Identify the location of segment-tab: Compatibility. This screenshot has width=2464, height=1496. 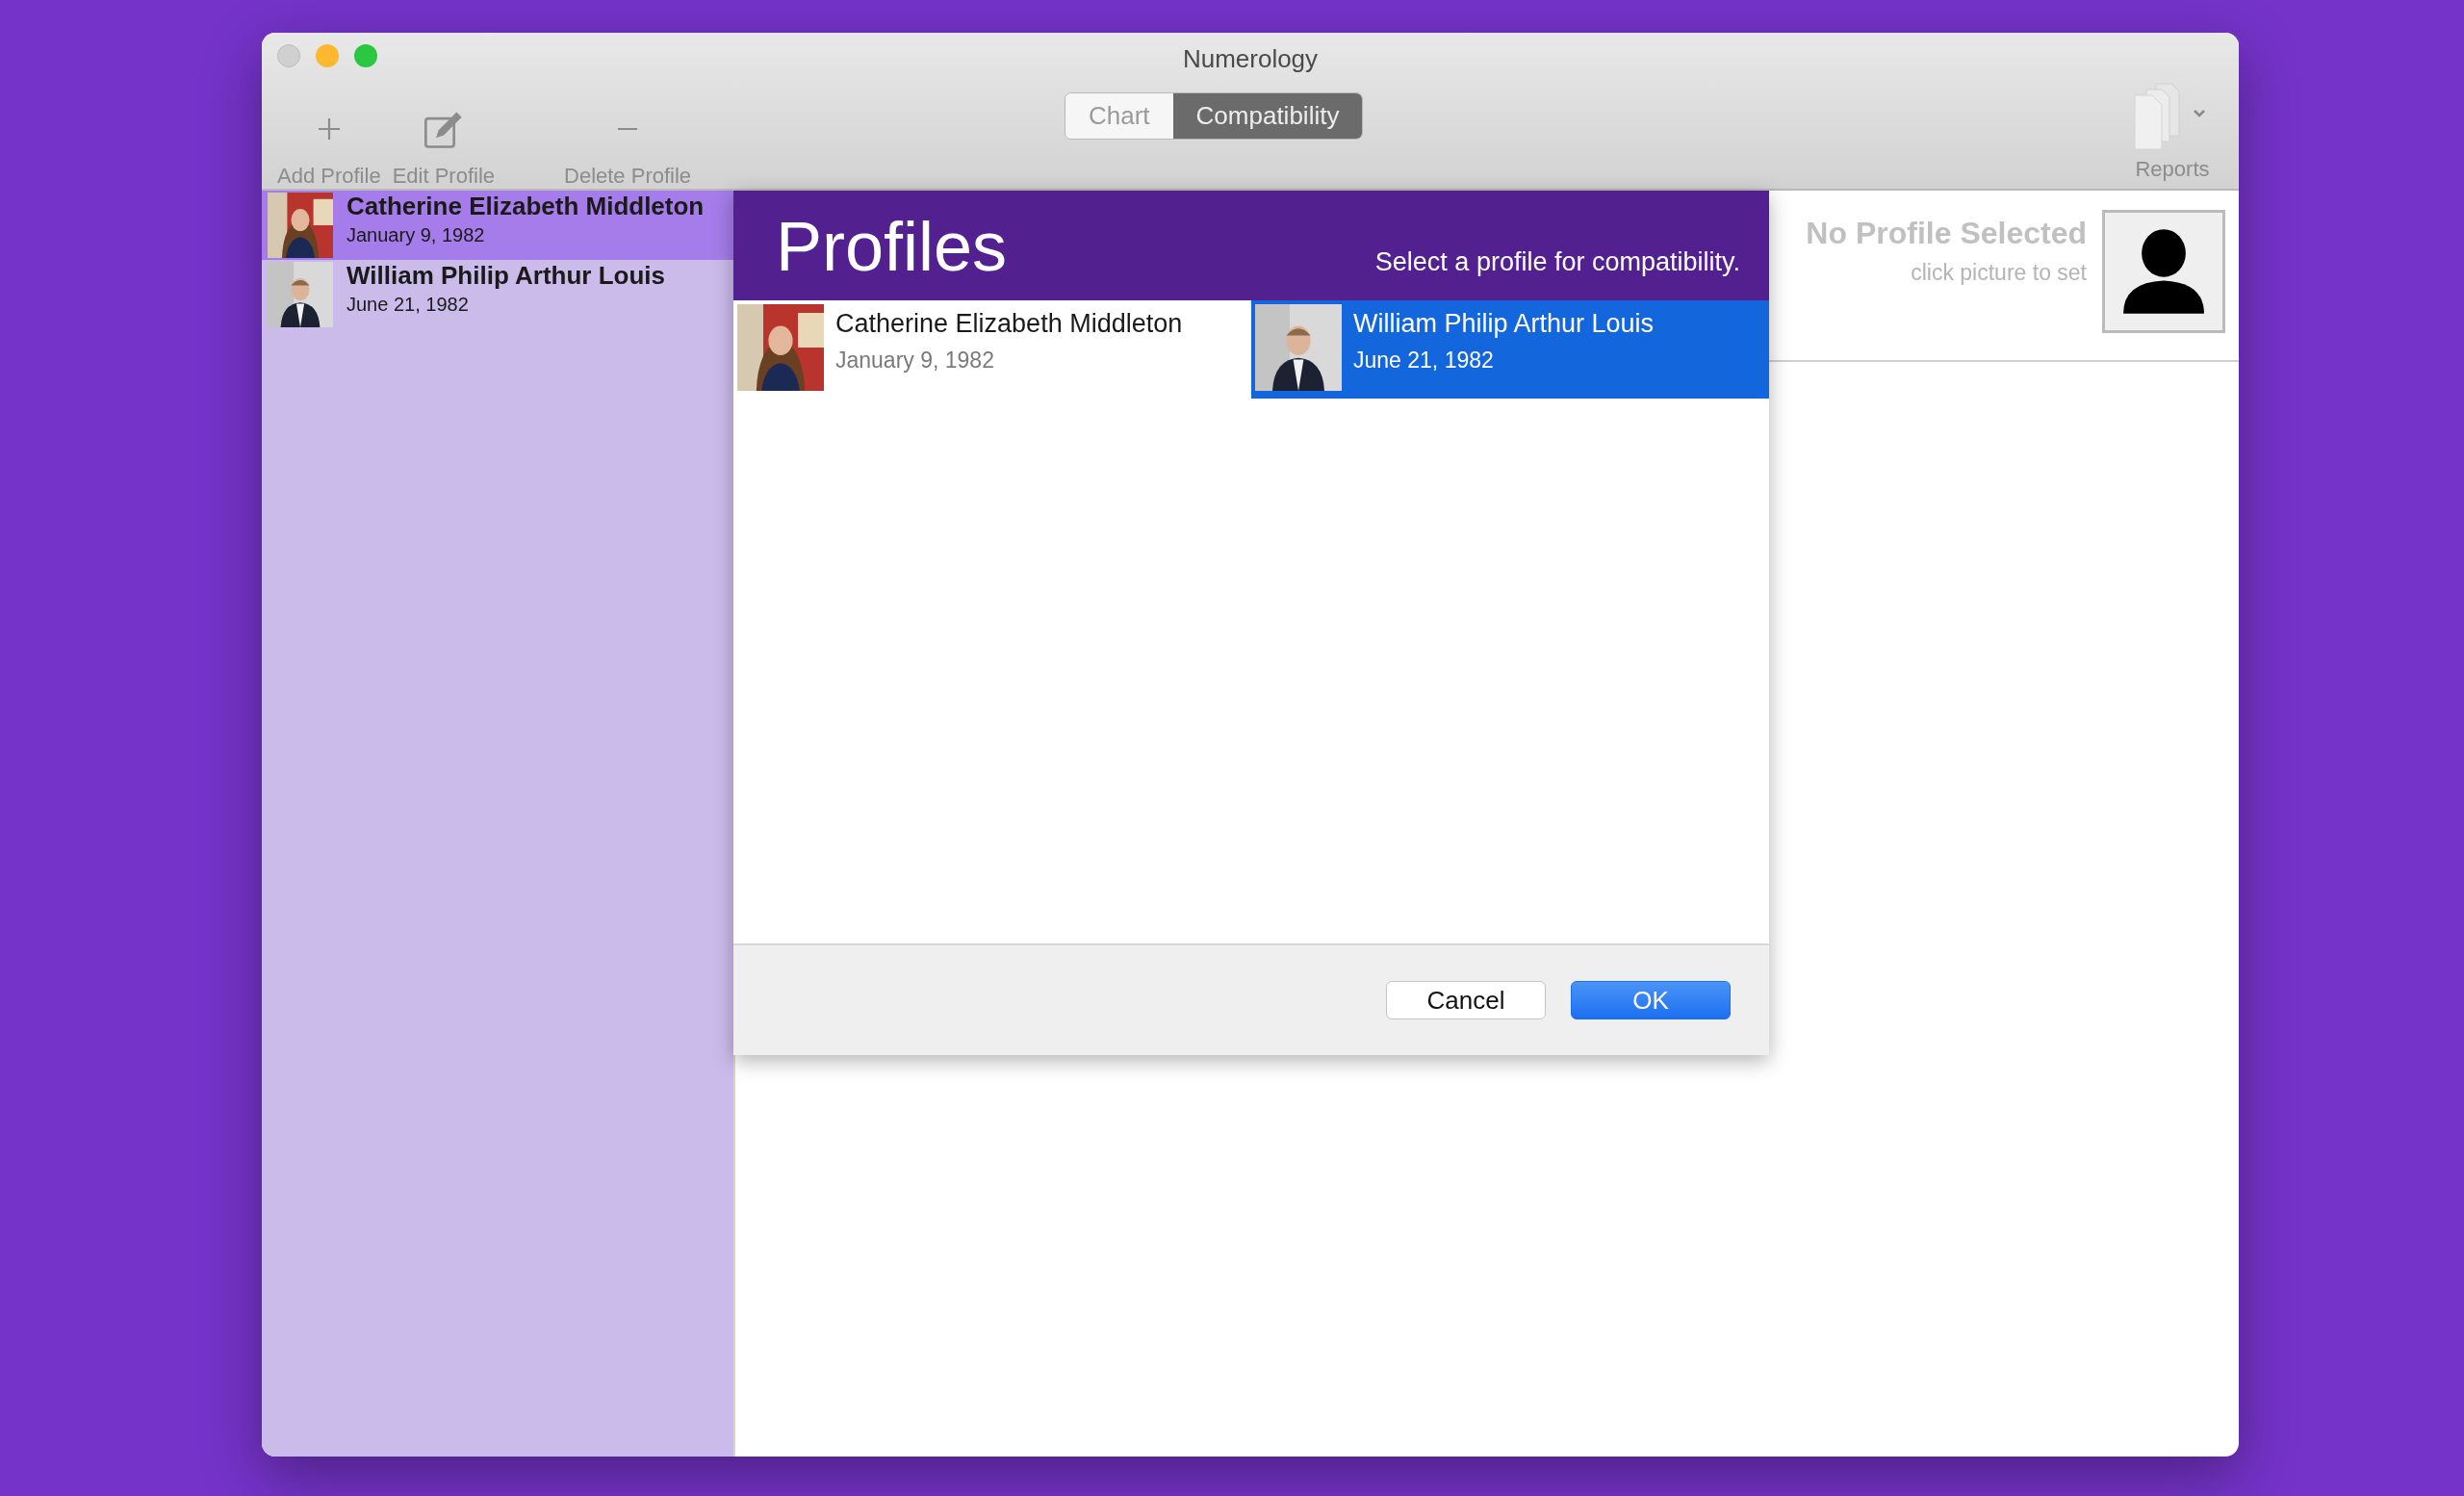
(1267, 116).